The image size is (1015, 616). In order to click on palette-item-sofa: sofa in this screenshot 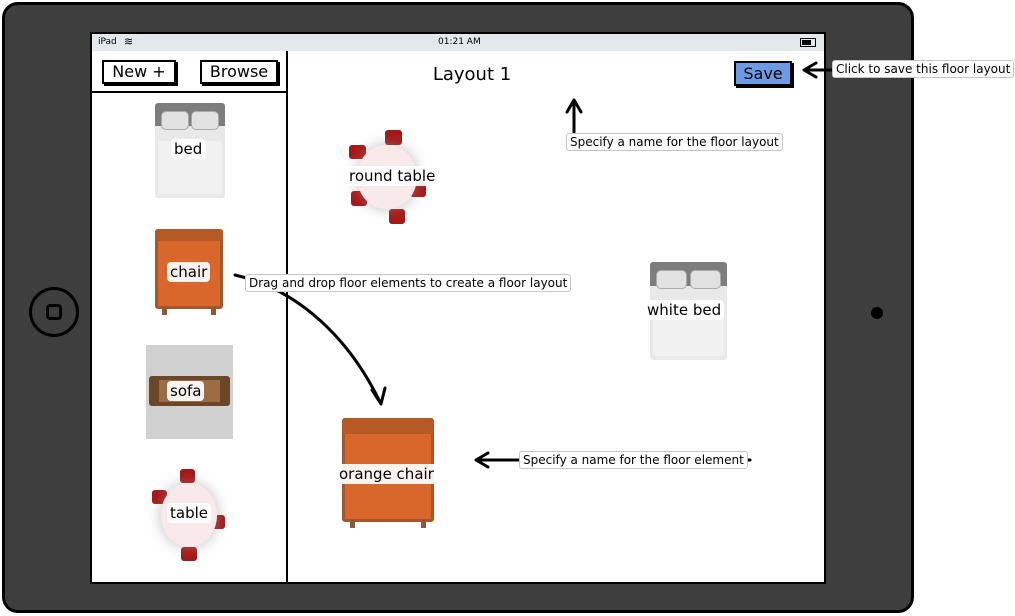, I will do `click(189, 392)`.